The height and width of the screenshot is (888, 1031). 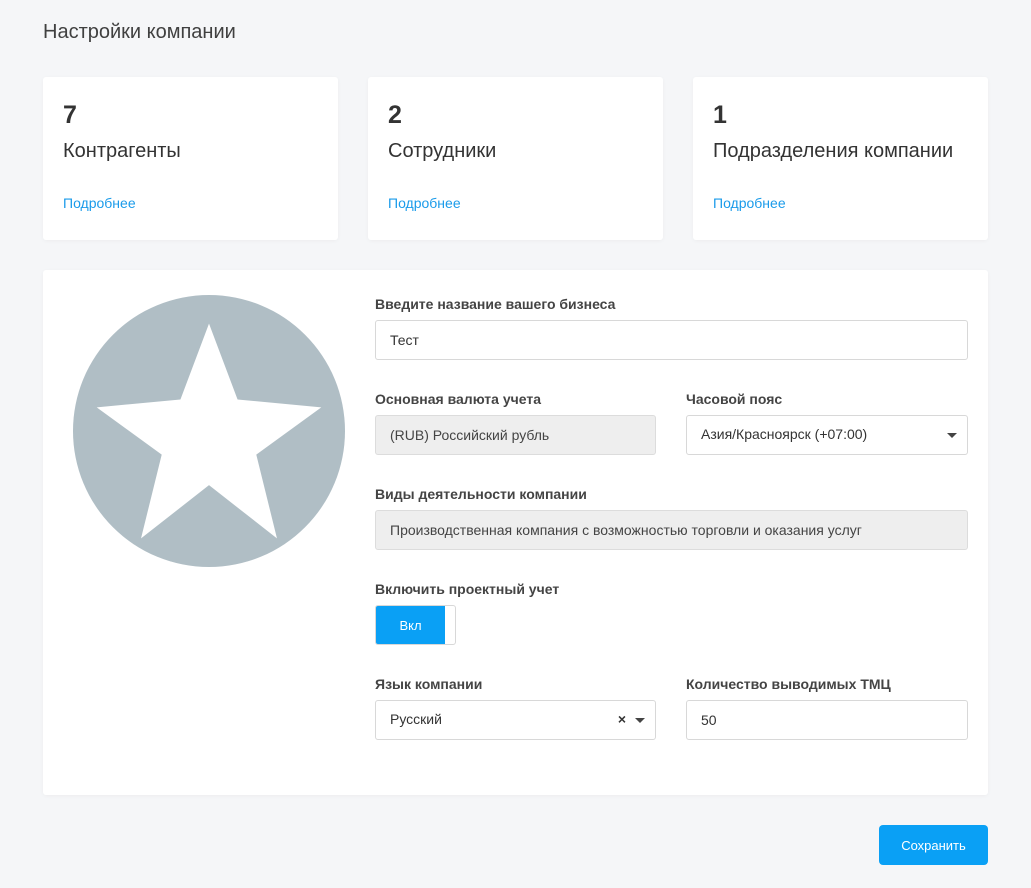 What do you see at coordinates (788, 684) in the screenshot?
I see `items-count-label: Количество выводимых ТМЦ` at bounding box center [788, 684].